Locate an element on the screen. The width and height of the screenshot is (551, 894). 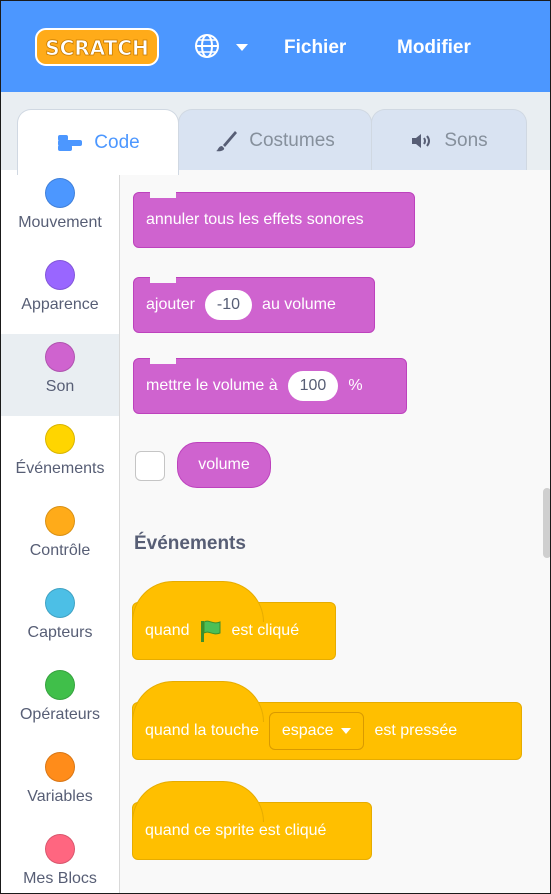
tab-sons: Sons is located at coordinates (449, 140).